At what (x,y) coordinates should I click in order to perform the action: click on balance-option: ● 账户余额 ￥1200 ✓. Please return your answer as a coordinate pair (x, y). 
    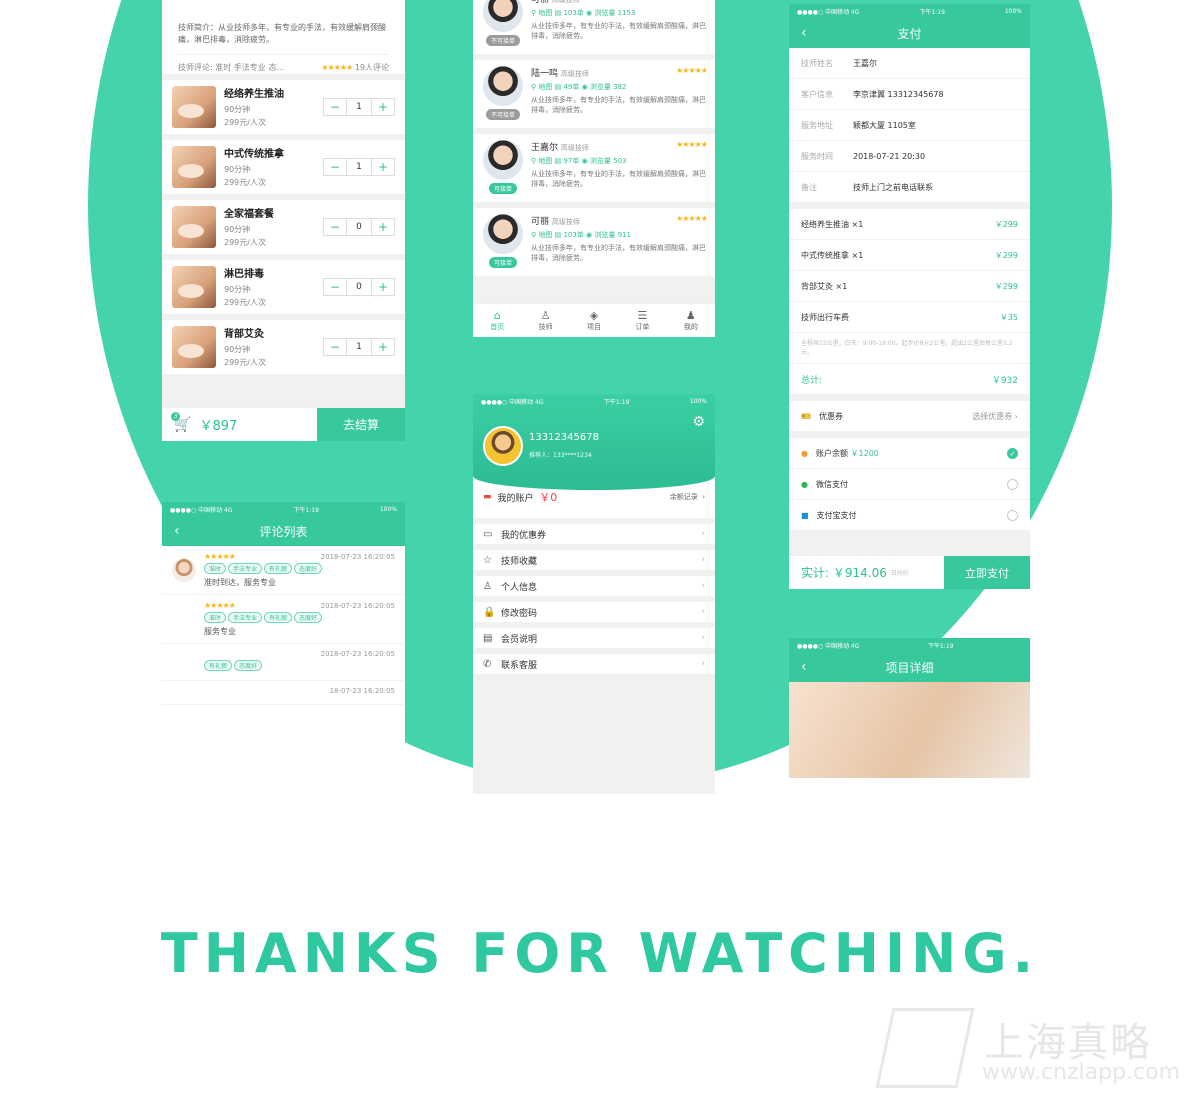
    Looking at the image, I should click on (909, 453).